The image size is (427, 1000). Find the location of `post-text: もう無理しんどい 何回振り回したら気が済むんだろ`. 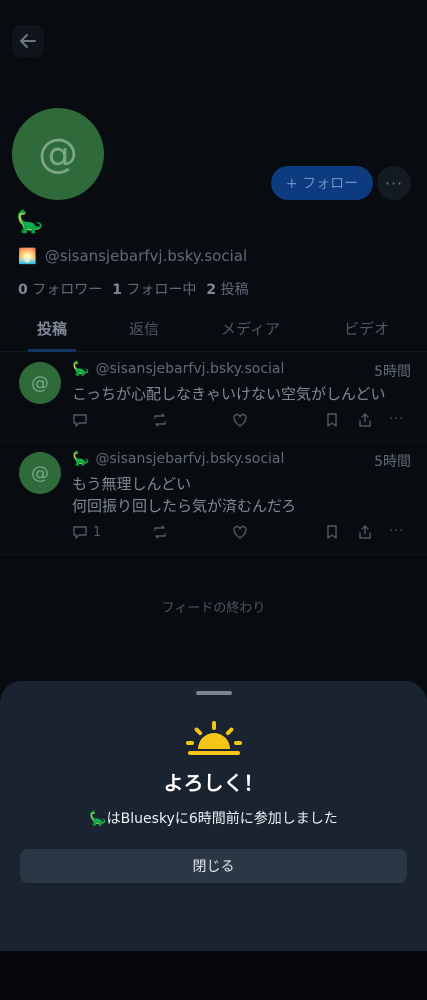

post-text: もう無理しんどい 何回振り回したら気が済むんだろ is located at coordinates (184, 495).